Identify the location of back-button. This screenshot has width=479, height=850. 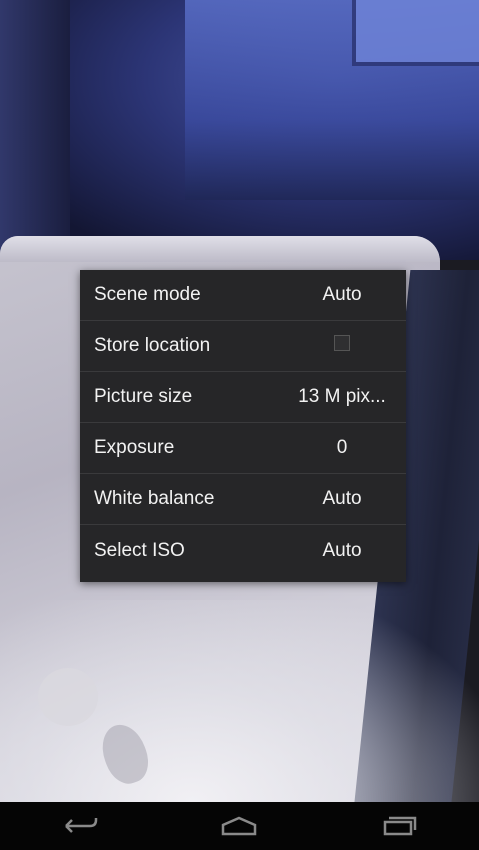
(80, 826).